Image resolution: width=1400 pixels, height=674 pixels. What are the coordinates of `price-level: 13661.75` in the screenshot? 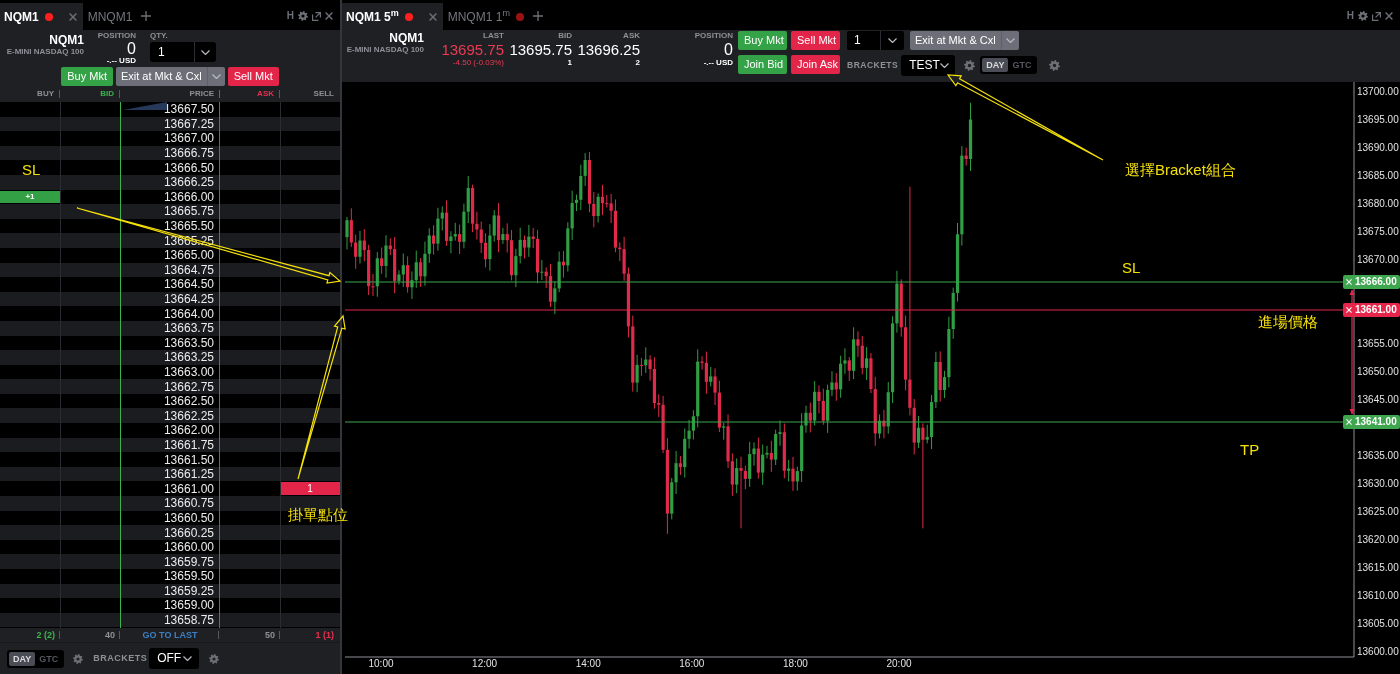 It's located at (188, 444).